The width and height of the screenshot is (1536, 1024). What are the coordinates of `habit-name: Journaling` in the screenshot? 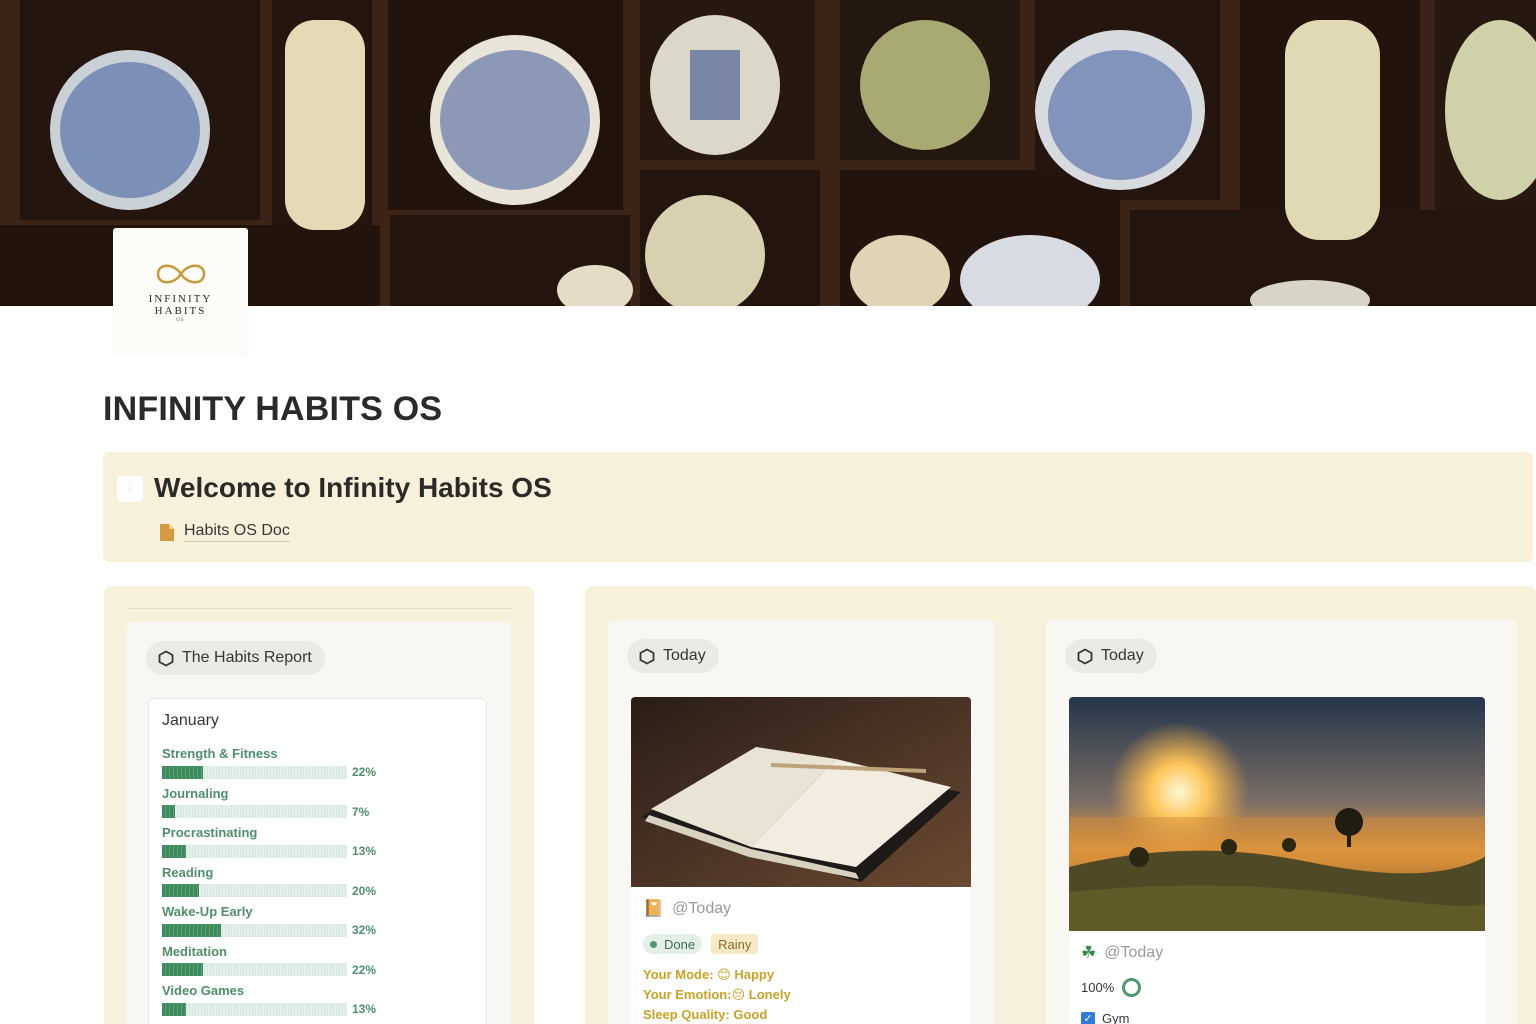 It's located at (195, 793).